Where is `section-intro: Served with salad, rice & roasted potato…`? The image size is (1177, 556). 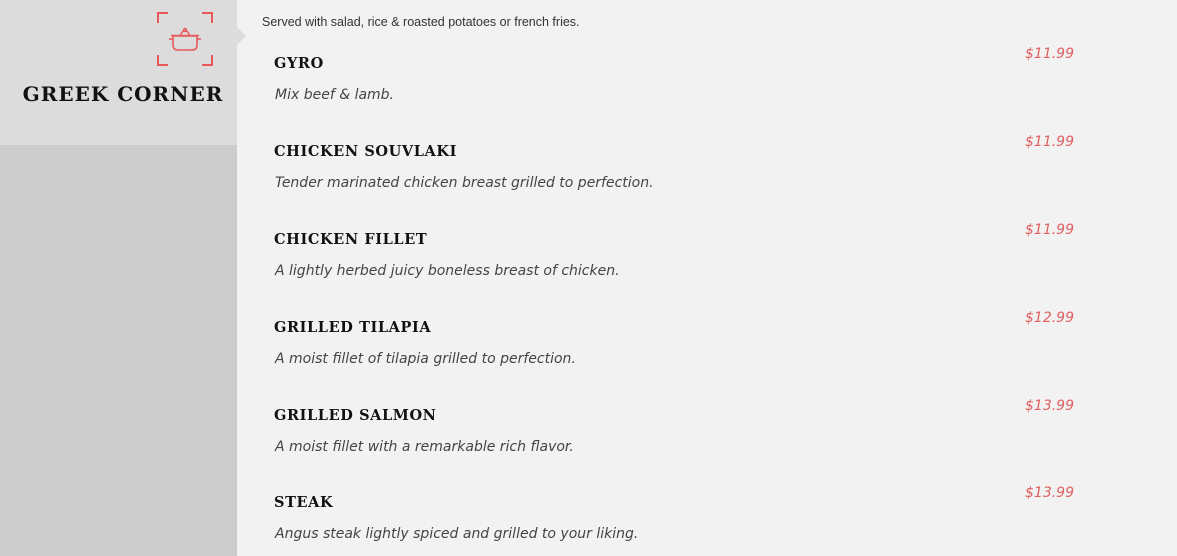 section-intro: Served with salad, rice & roasted potato… is located at coordinates (421, 22).